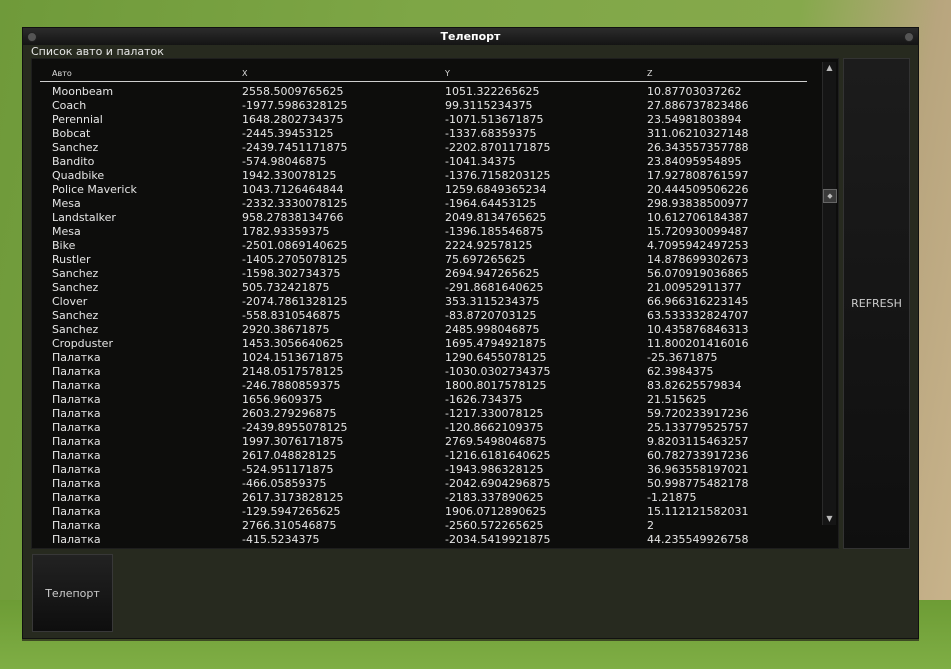  What do you see at coordinates (288, 469) in the screenshot?
I see `cell-x: -524.951171875` at bounding box center [288, 469].